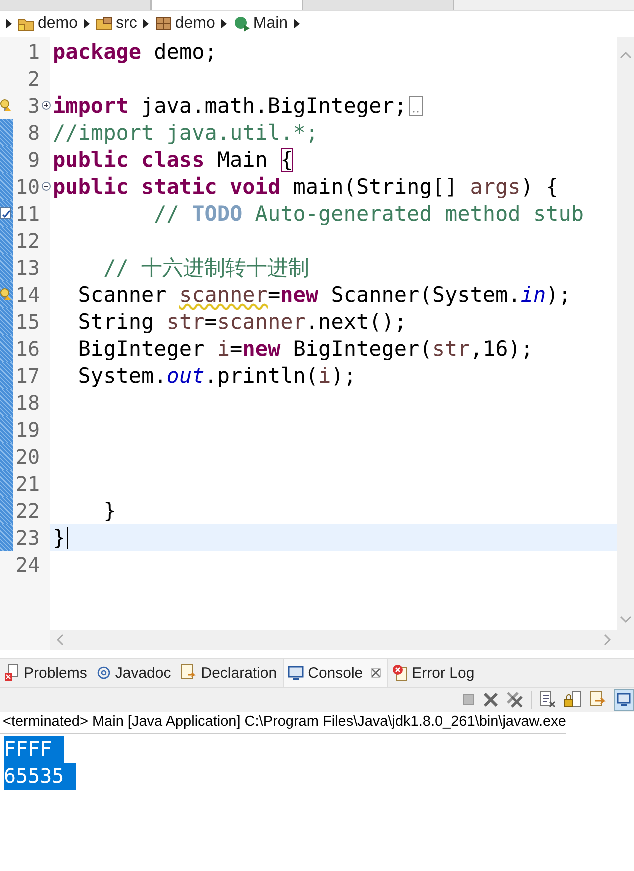  I want to click on view-tab: Error Log, so click(434, 673).